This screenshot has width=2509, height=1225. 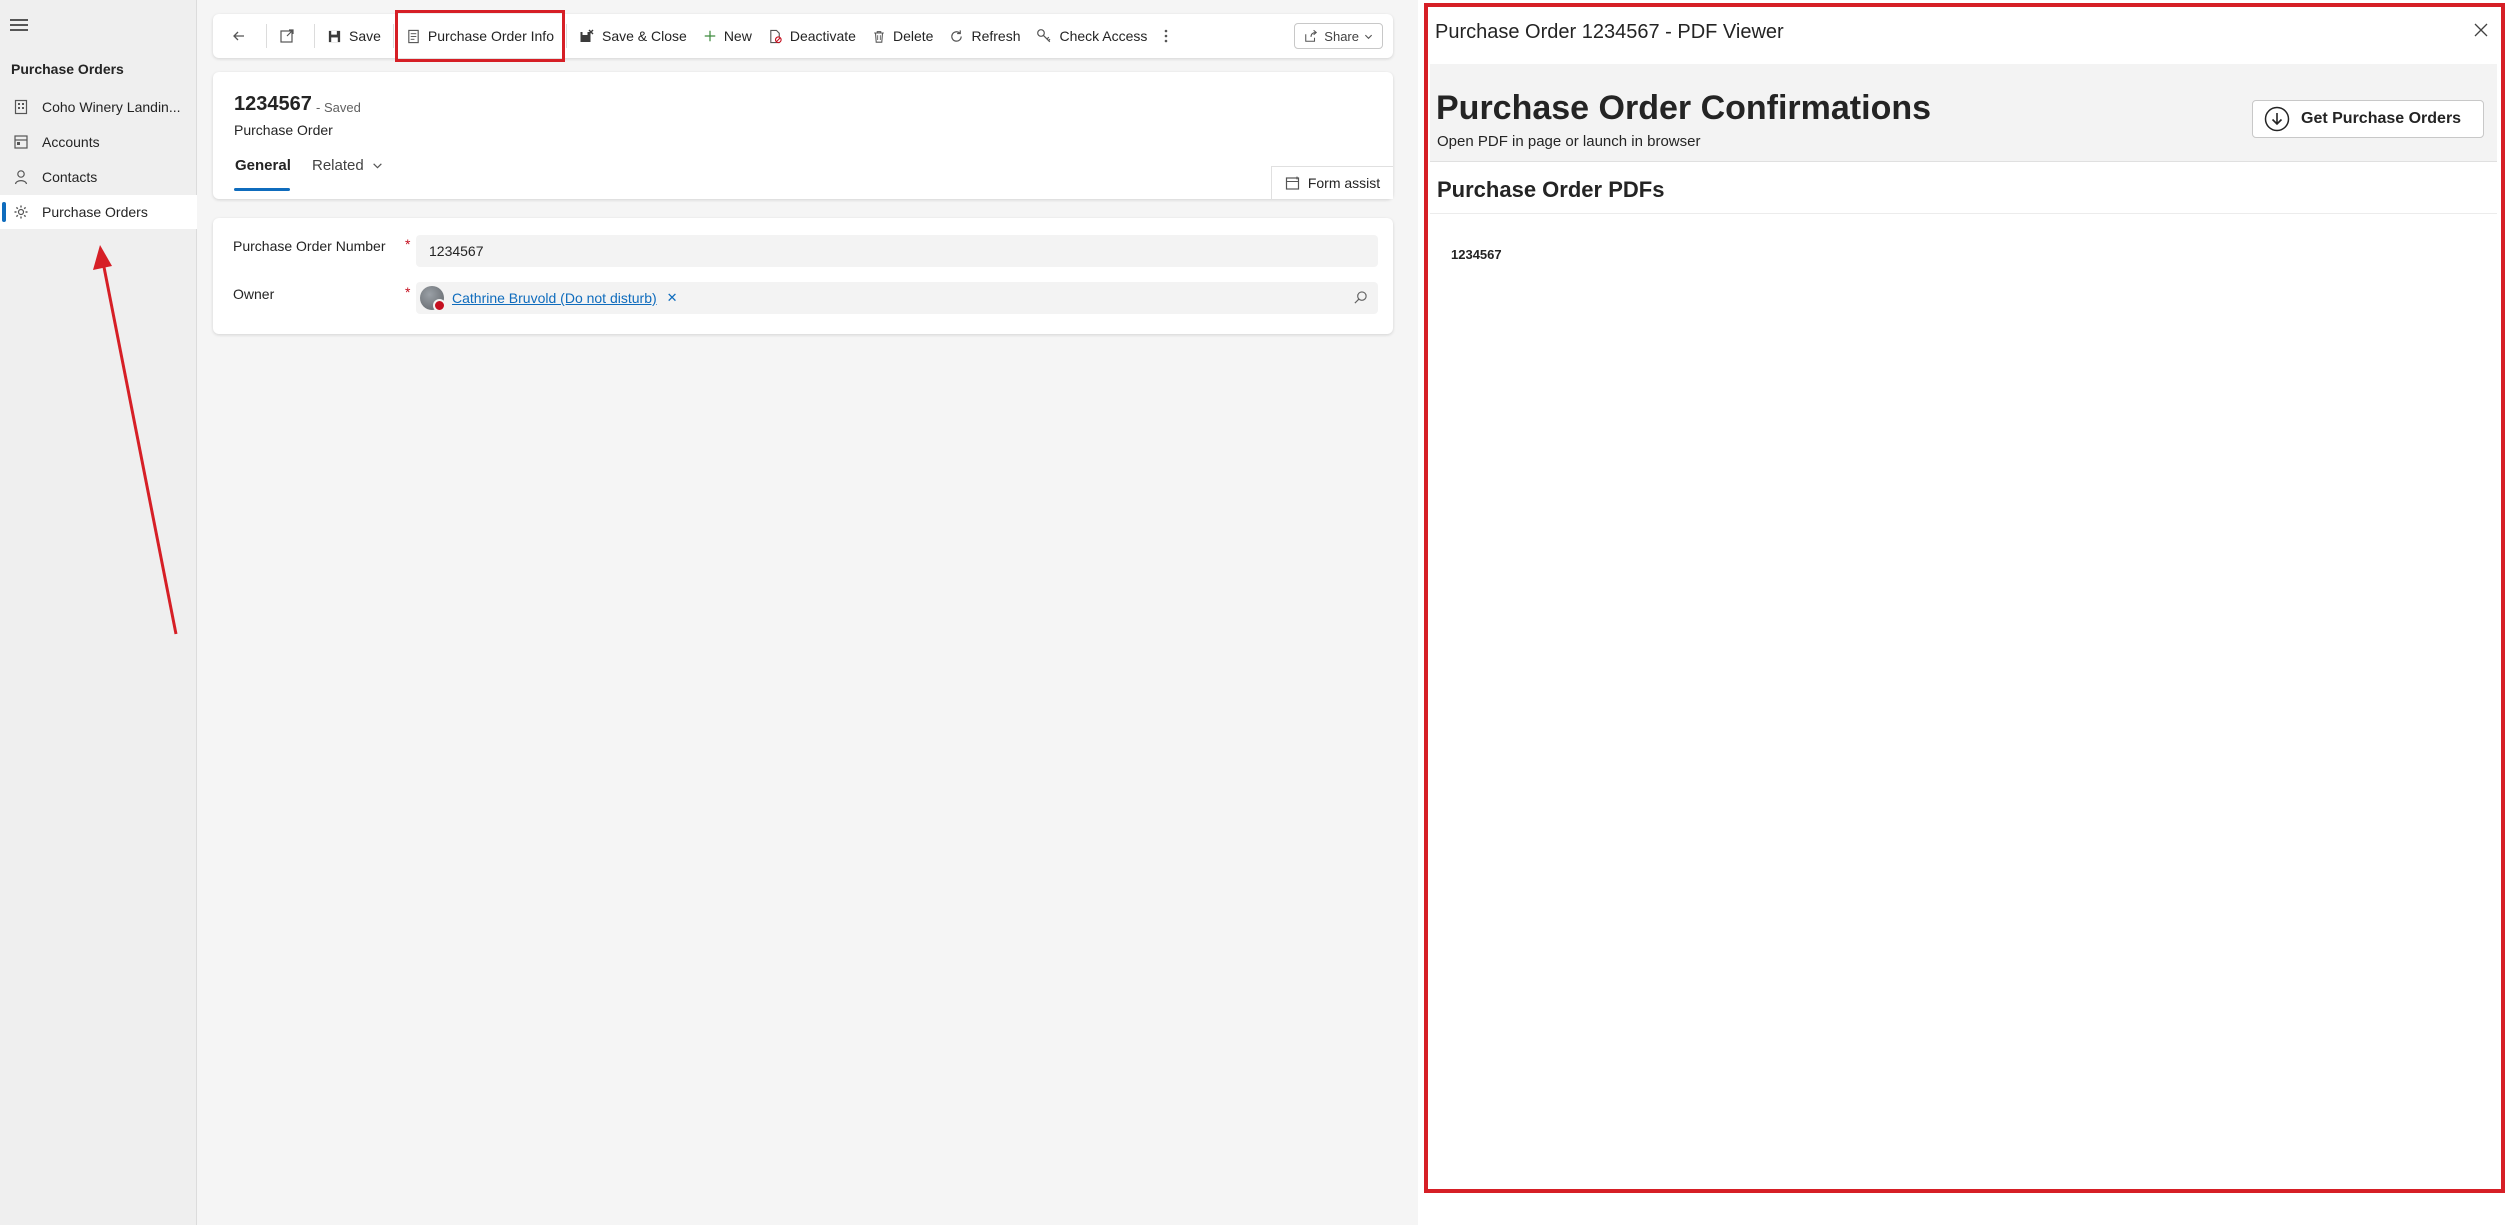 I want to click on entity-name: Purchase Order, so click(x=283, y=130).